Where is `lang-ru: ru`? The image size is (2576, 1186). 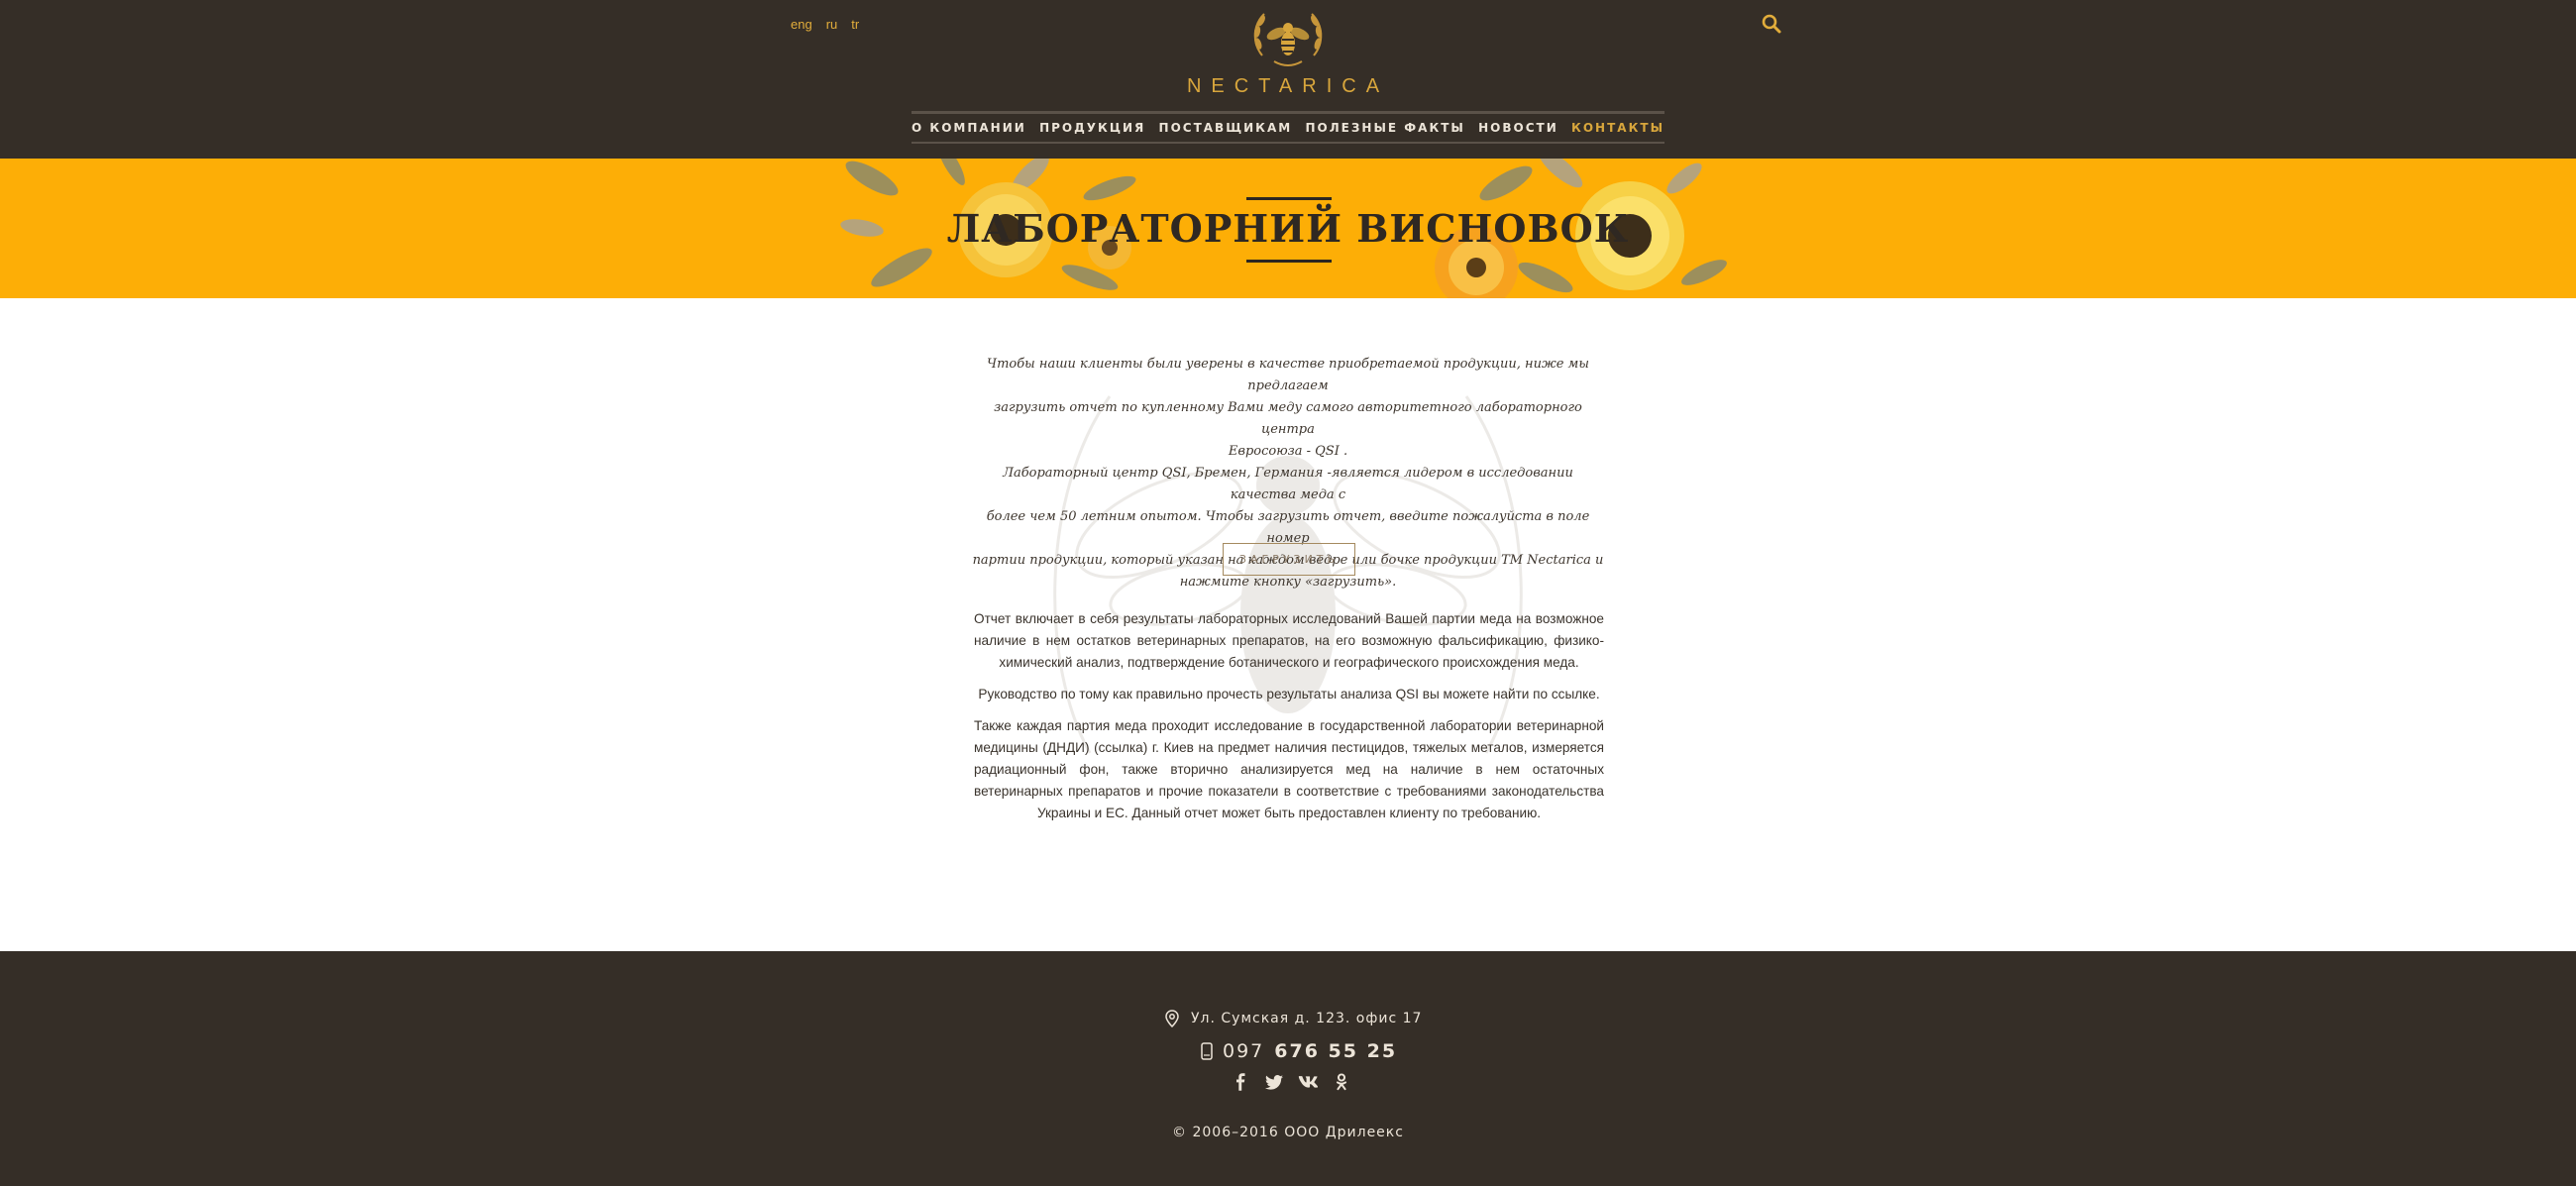
lang-ru: ru is located at coordinates (832, 24).